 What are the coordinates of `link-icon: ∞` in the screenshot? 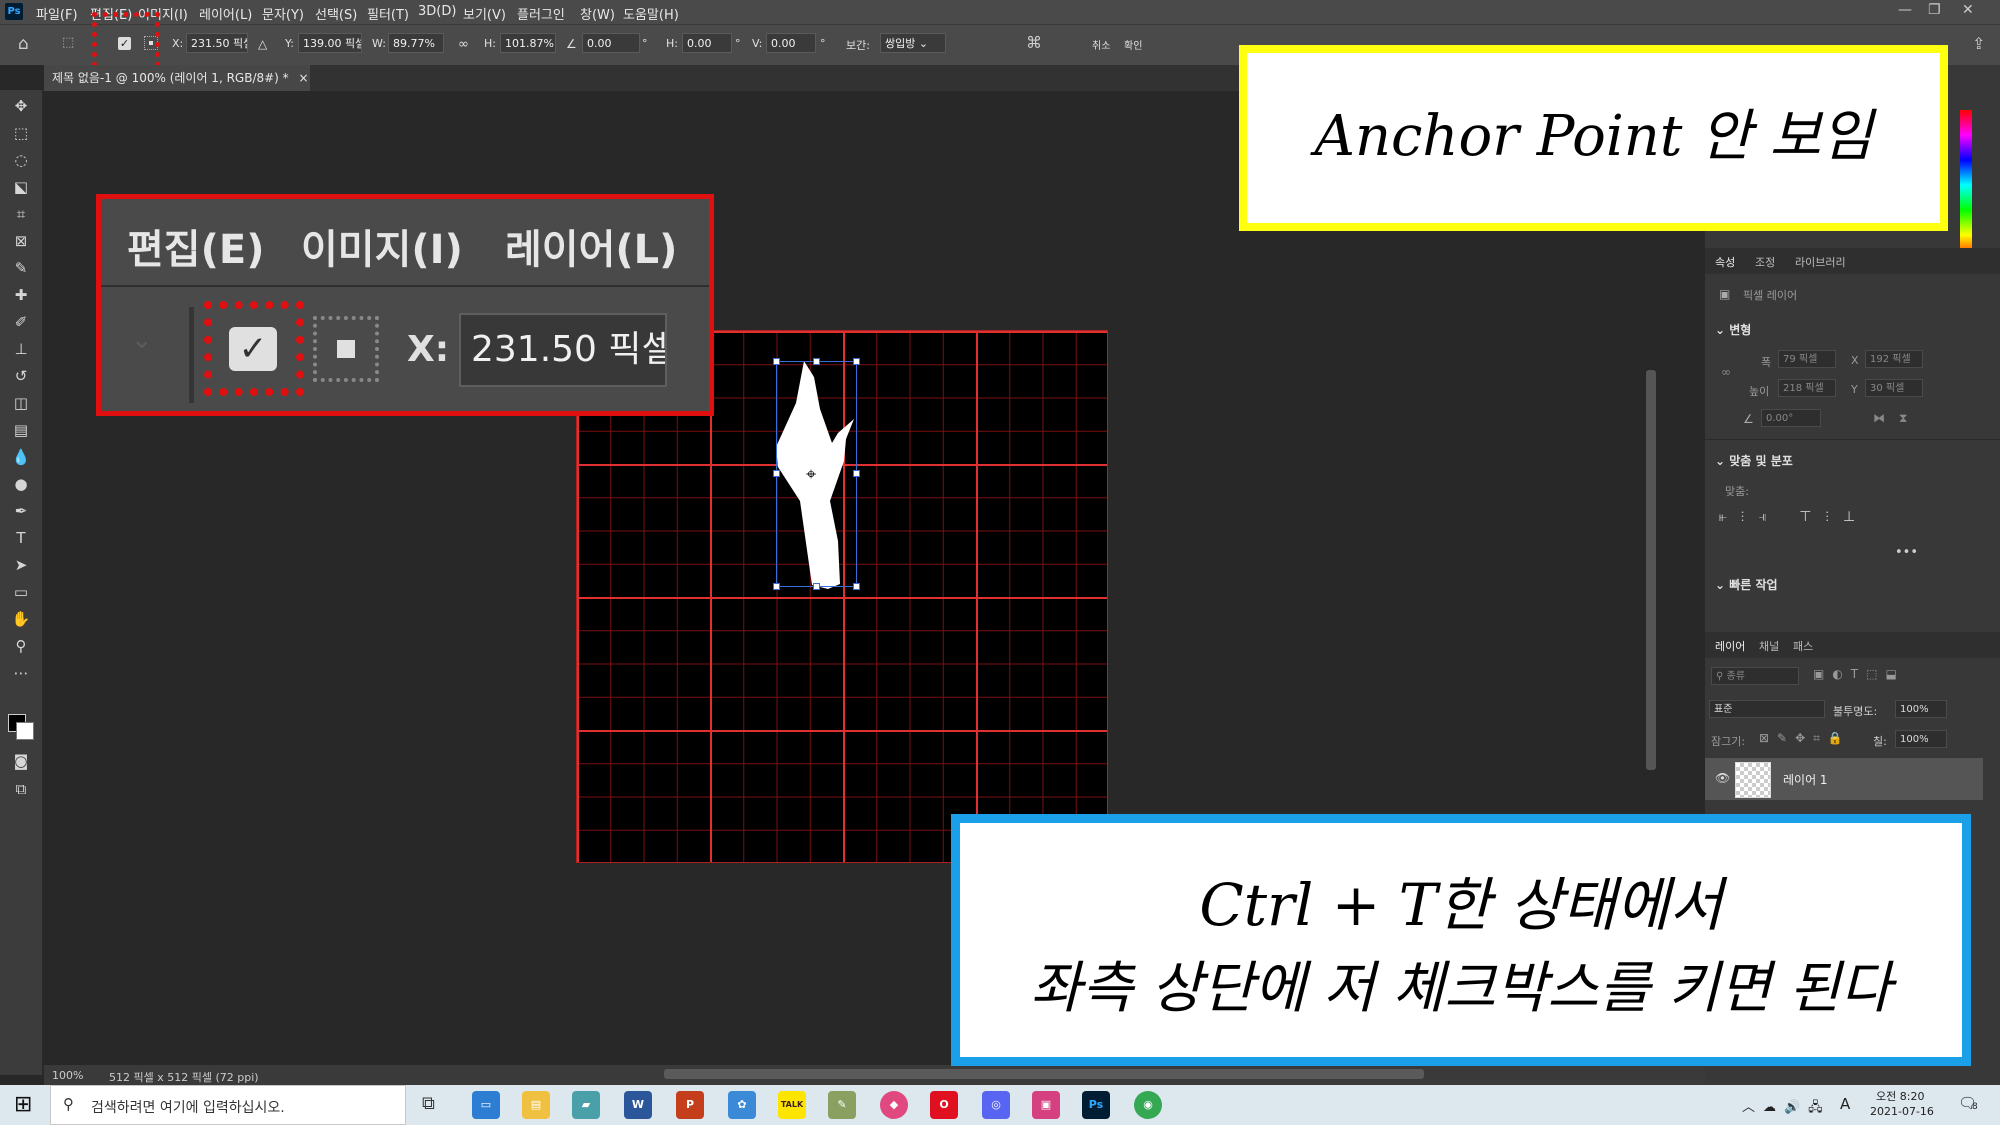 It's located at (463, 44).